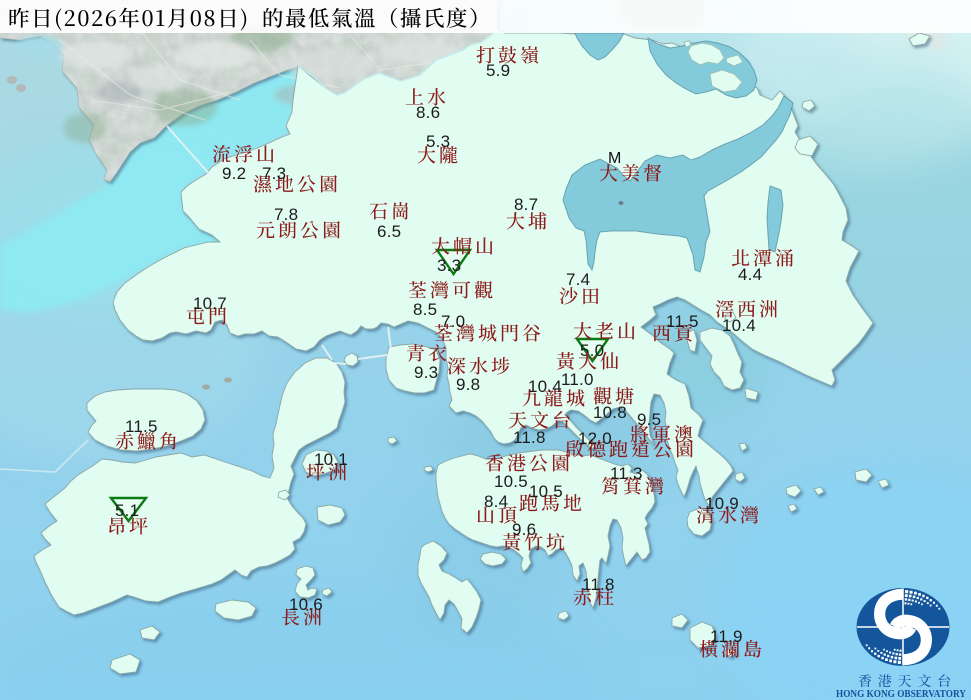  What do you see at coordinates (331, 459) in the screenshot?
I see `svg-text: 10.1` at bounding box center [331, 459].